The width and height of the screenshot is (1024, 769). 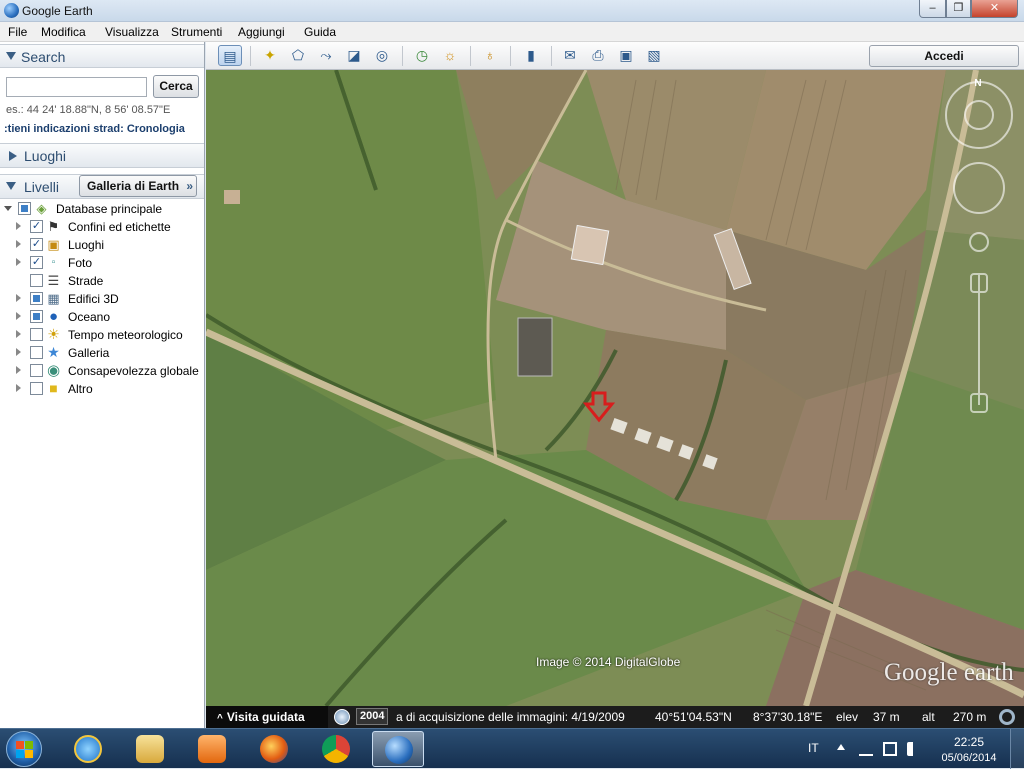 I want to click on view-in-maps-icon: ▧, so click(x=654, y=55).